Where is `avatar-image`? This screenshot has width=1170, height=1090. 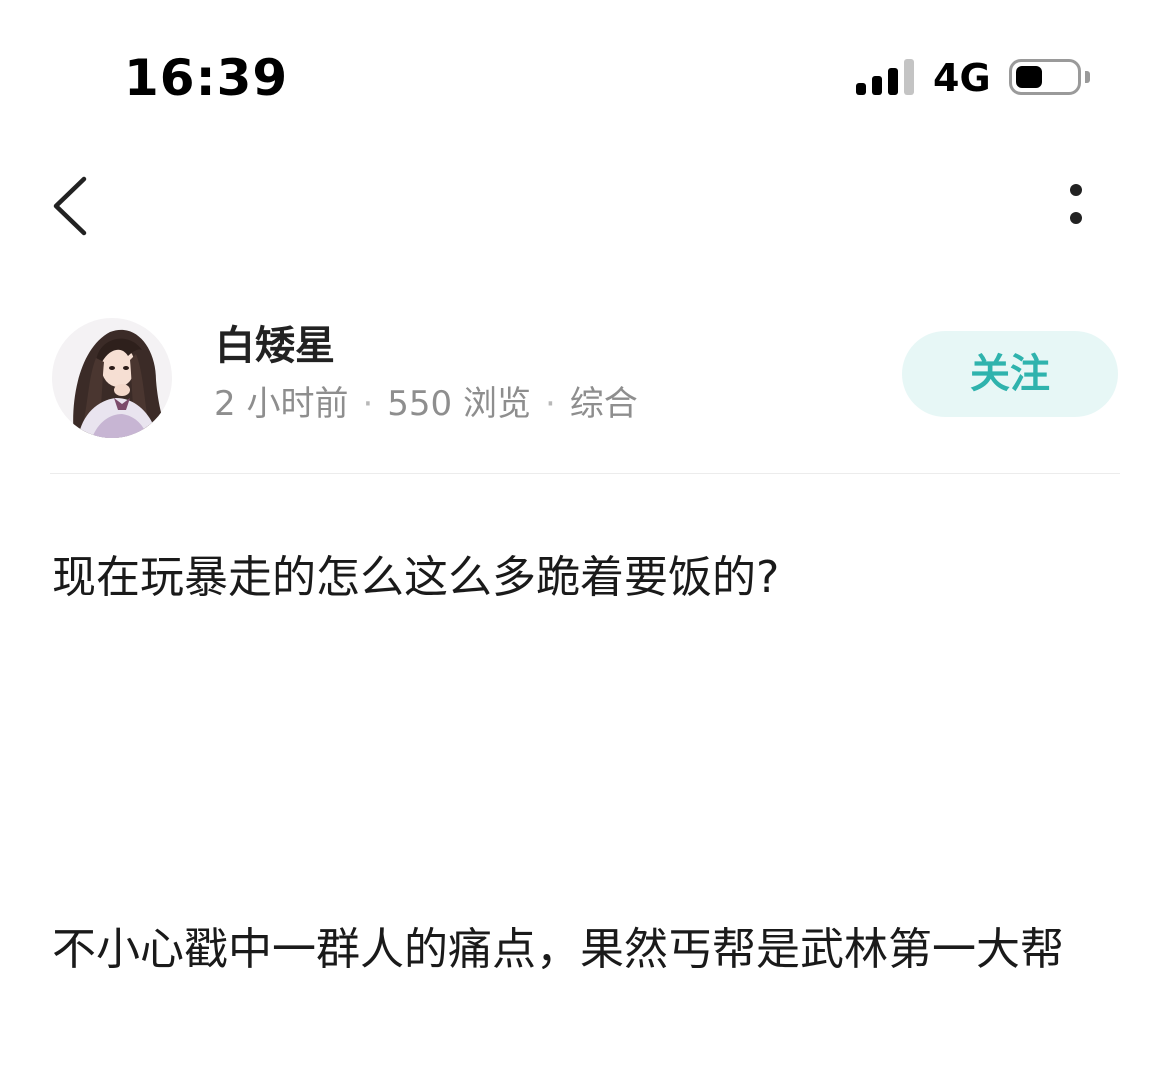 avatar-image is located at coordinates (112, 378).